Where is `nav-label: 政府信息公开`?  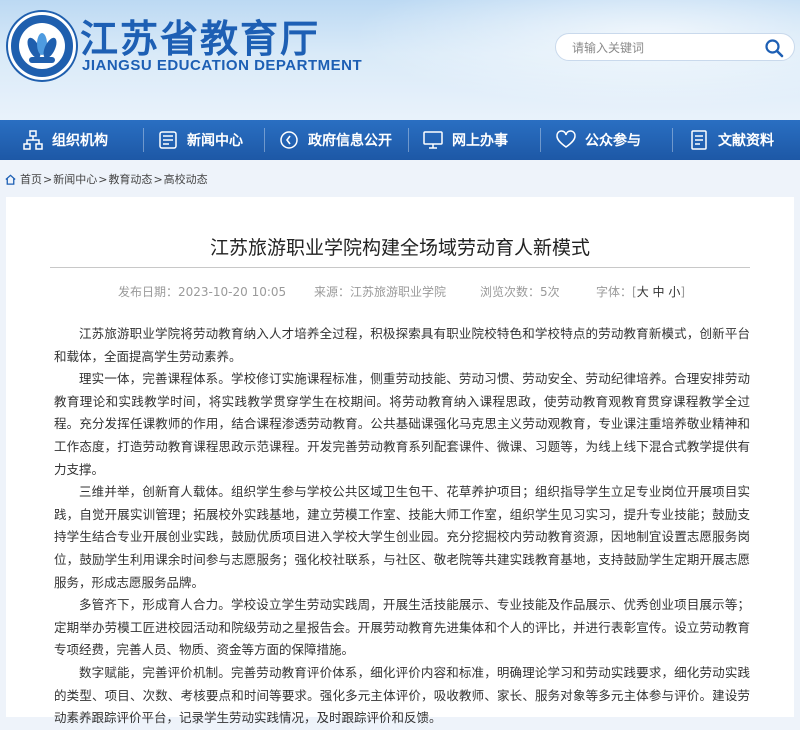
nav-label: 政府信息公开 is located at coordinates (350, 141).